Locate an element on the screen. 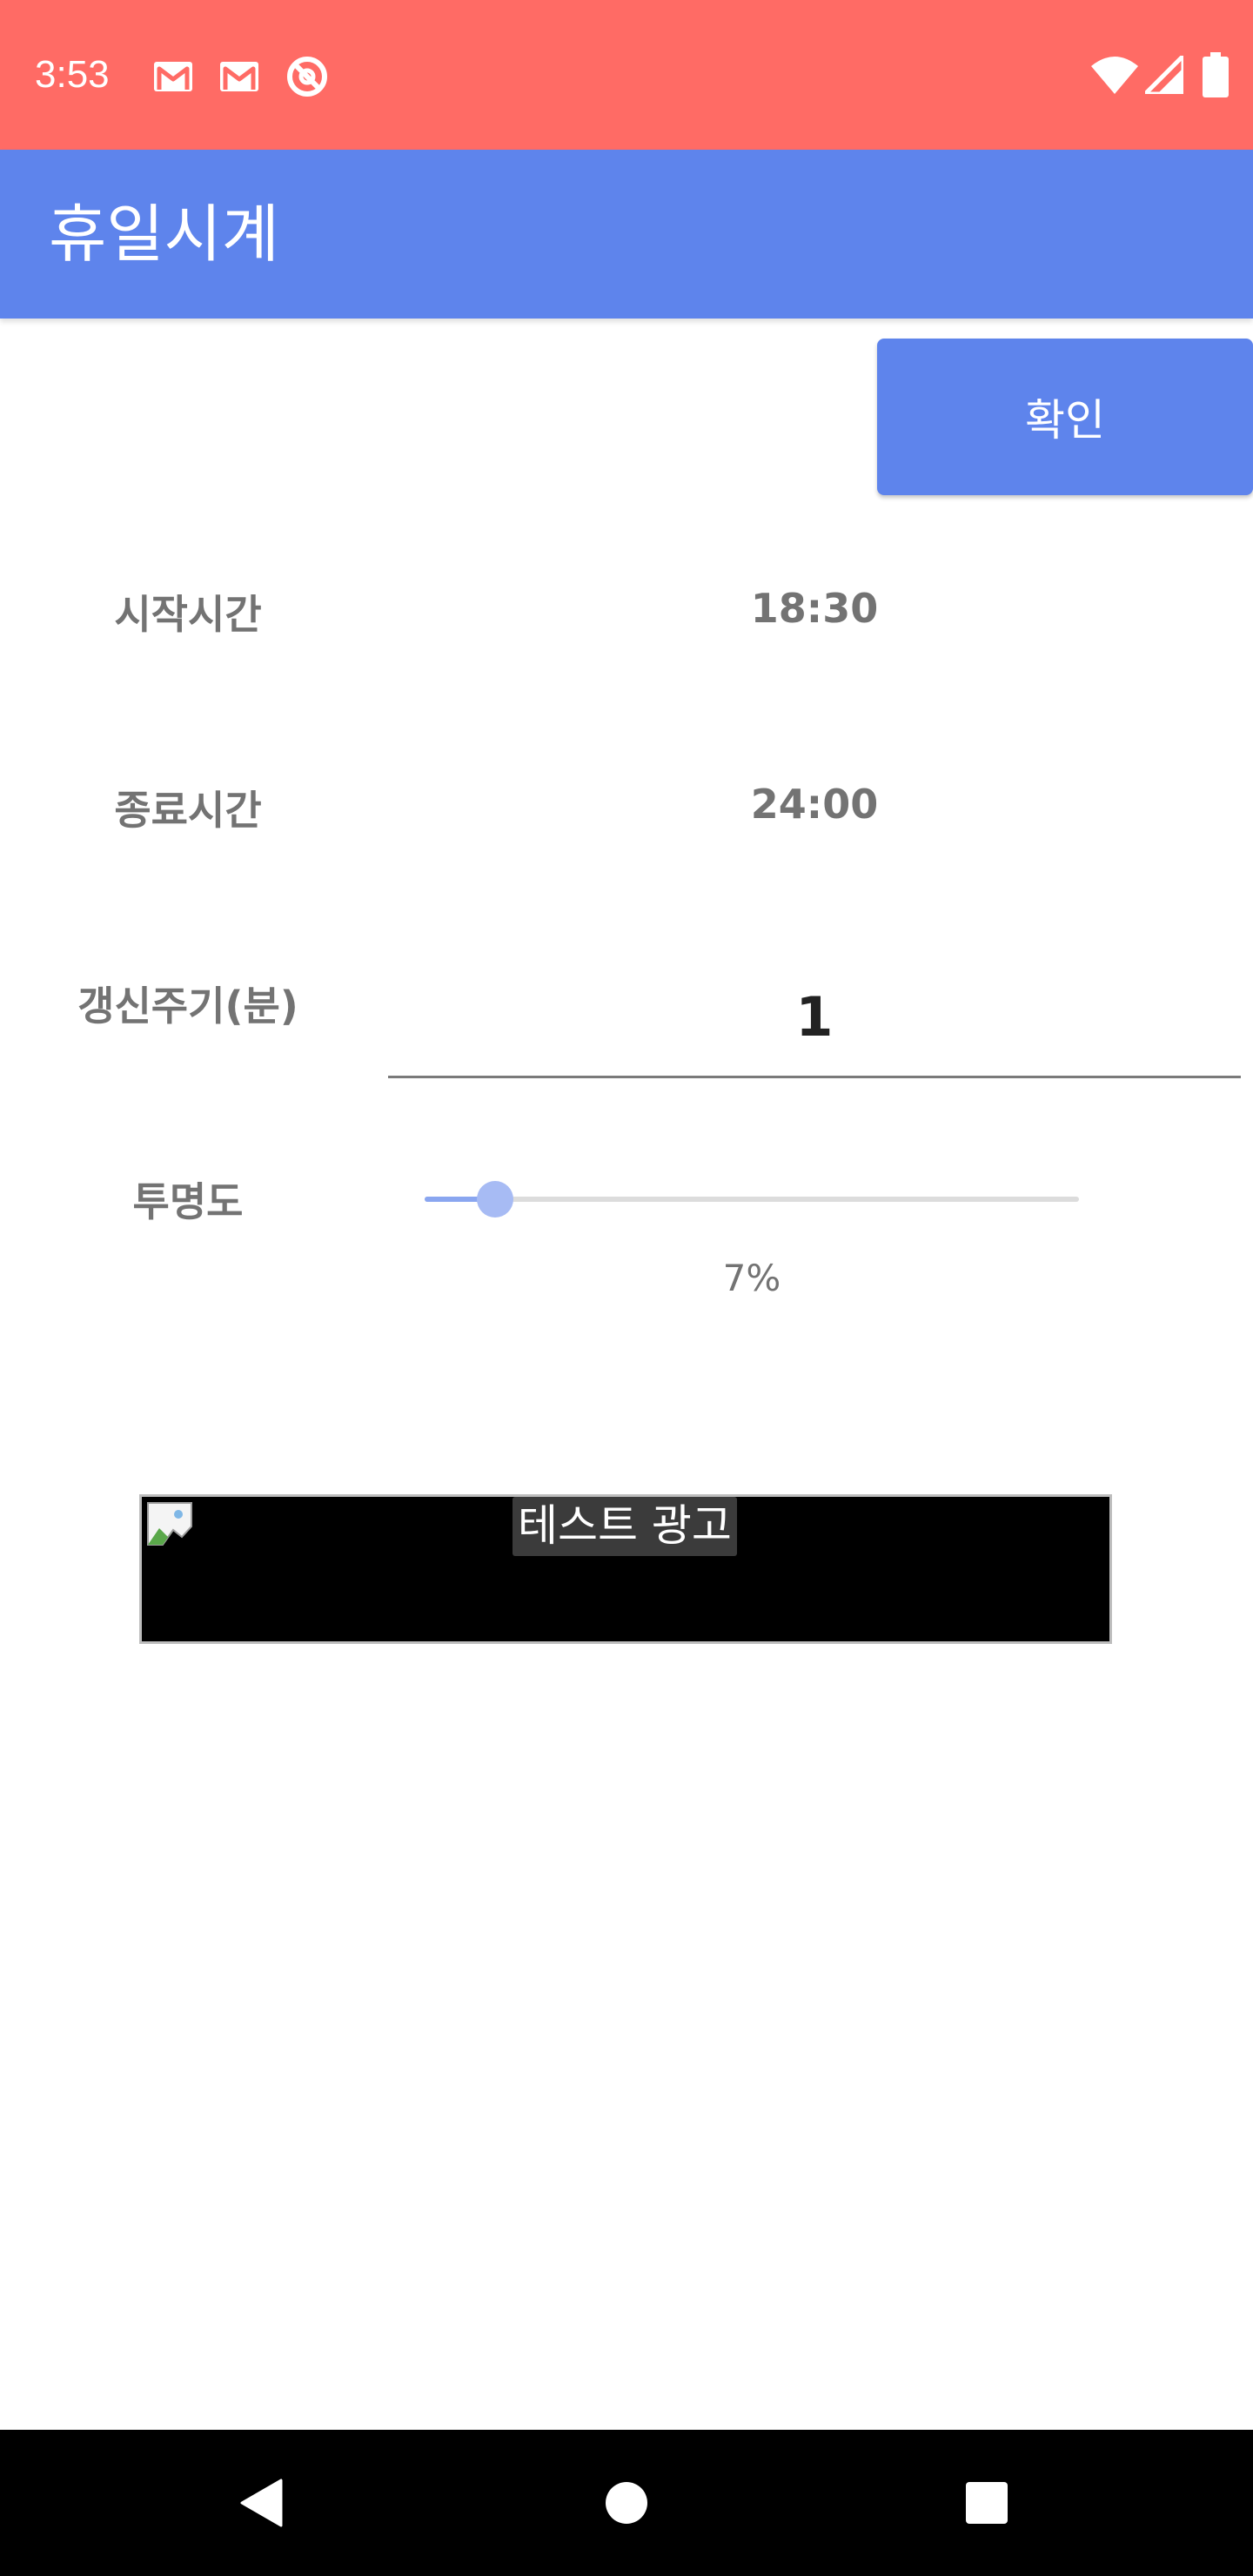 Image resolution: width=1253 pixels, height=2576 pixels. home-icon is located at coordinates (626, 2503).